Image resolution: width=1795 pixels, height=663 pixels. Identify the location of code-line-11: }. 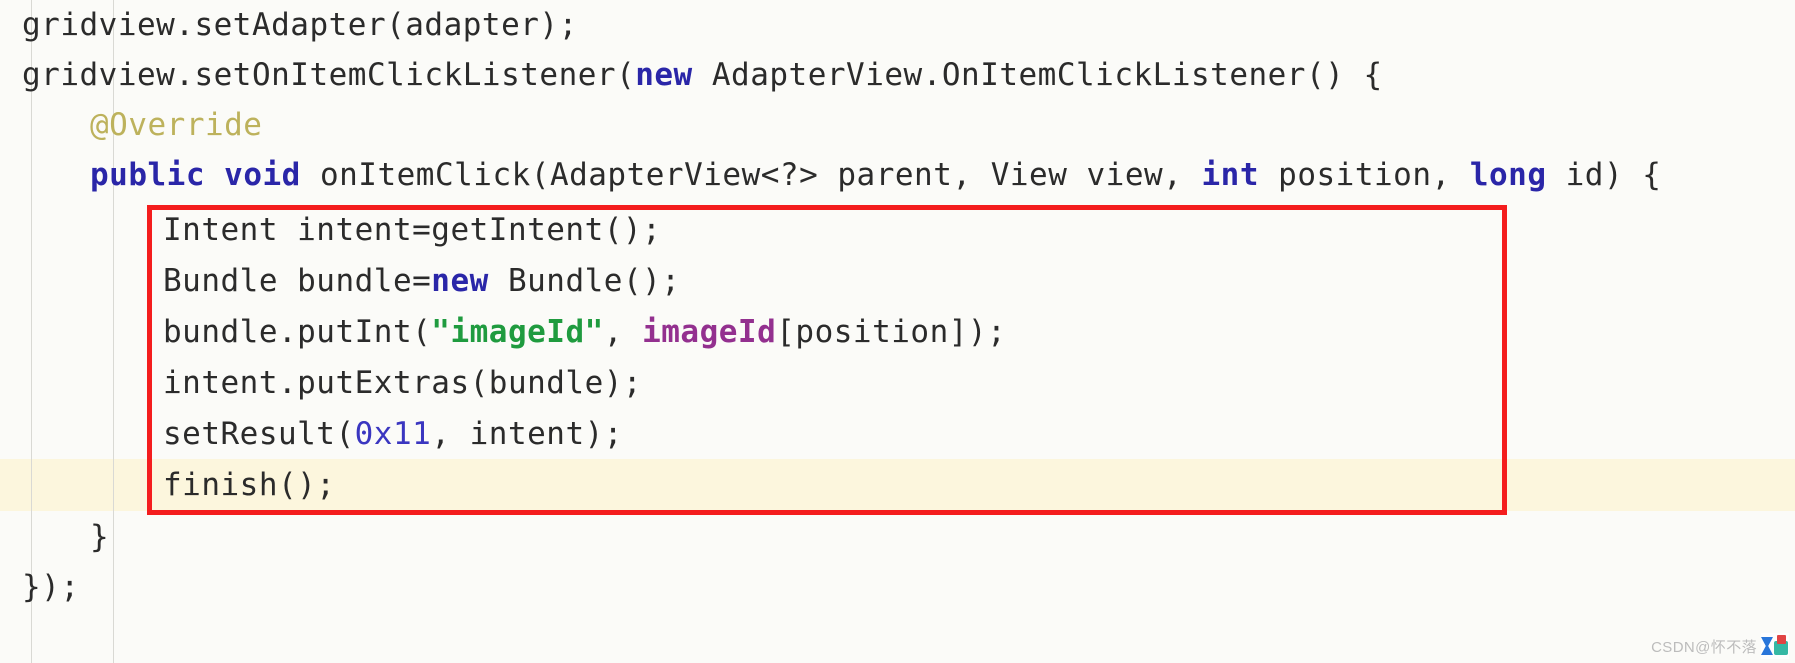
(100, 537).